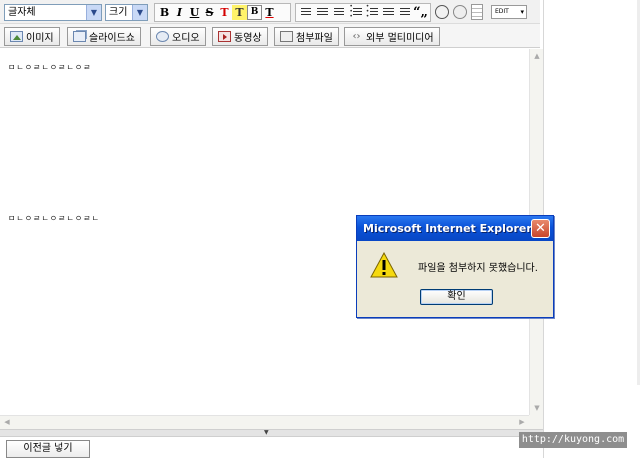 This screenshot has height=458, width=640. Describe the element at coordinates (254, 12) in the screenshot. I see `text-box-button: B` at that location.